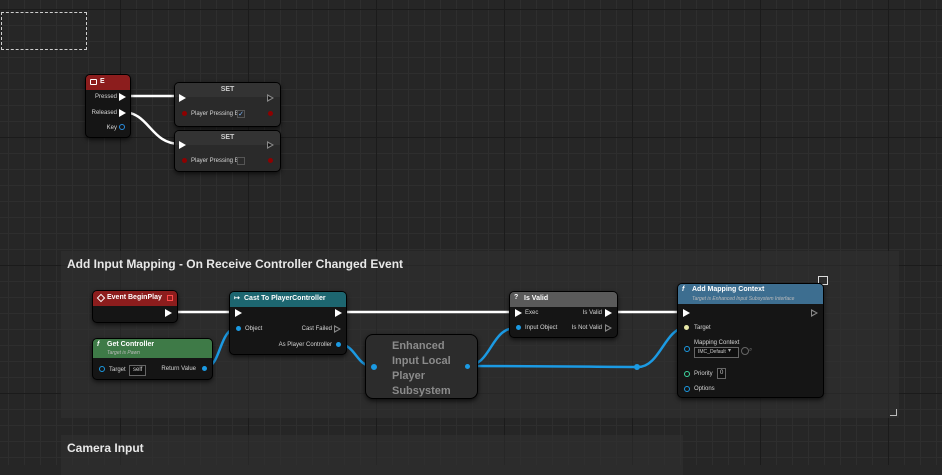 The width and height of the screenshot is (942, 475). What do you see at coordinates (101, 298) in the screenshot?
I see `event-icon` at bounding box center [101, 298].